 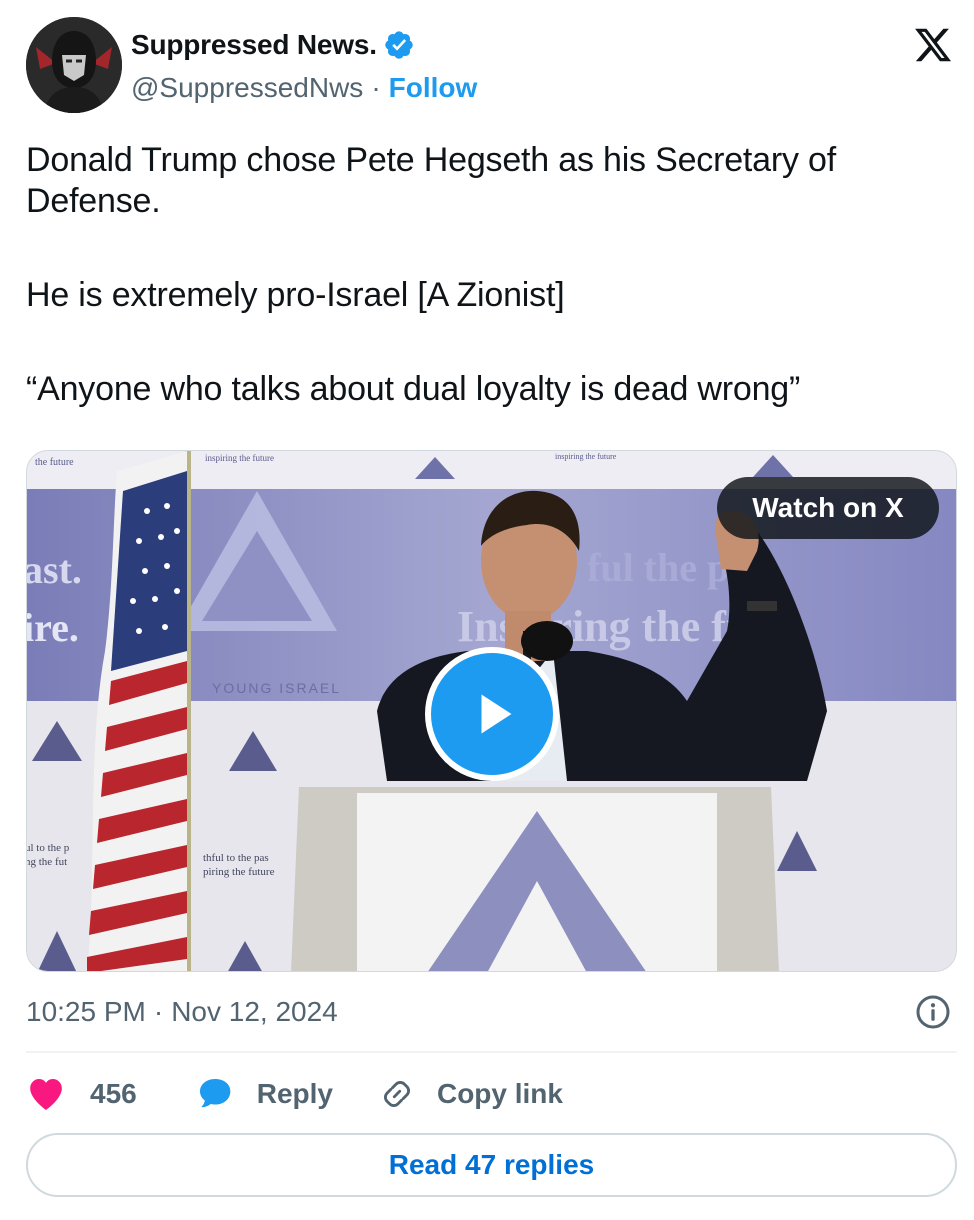 I want to click on tweet-paragraph-2: He is extremely pro-Israel [A Zionist], so click(x=295, y=295).